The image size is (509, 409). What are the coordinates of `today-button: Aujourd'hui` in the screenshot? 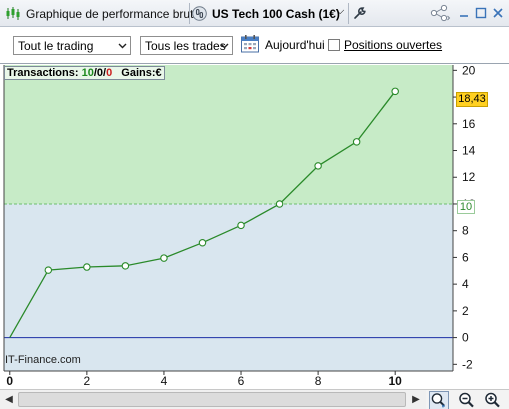 It's located at (295, 45).